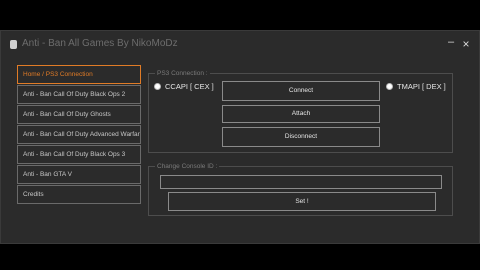 Image resolution: width=480 pixels, height=270 pixels. I want to click on console-id-input, so click(301, 182).